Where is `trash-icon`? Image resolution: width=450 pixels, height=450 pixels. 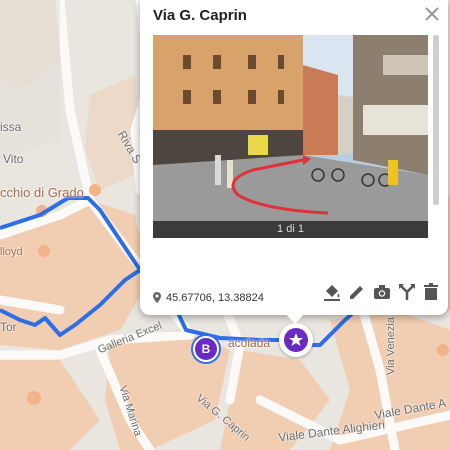
trash-icon is located at coordinates (431, 291).